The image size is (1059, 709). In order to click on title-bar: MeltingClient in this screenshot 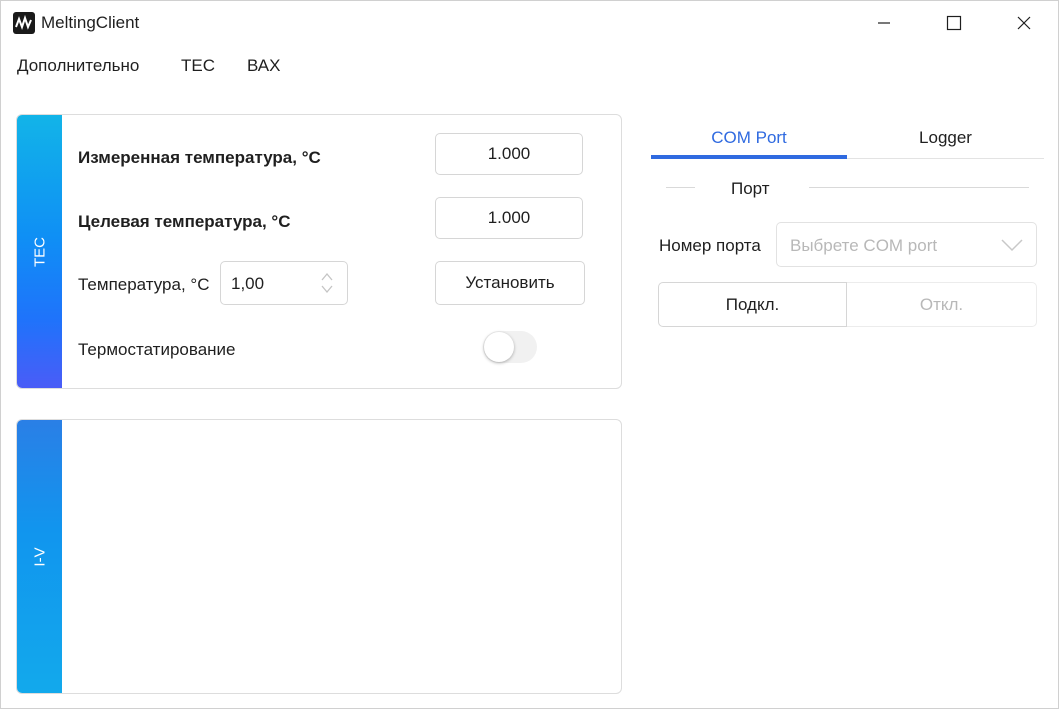, I will do `click(529, 23)`.